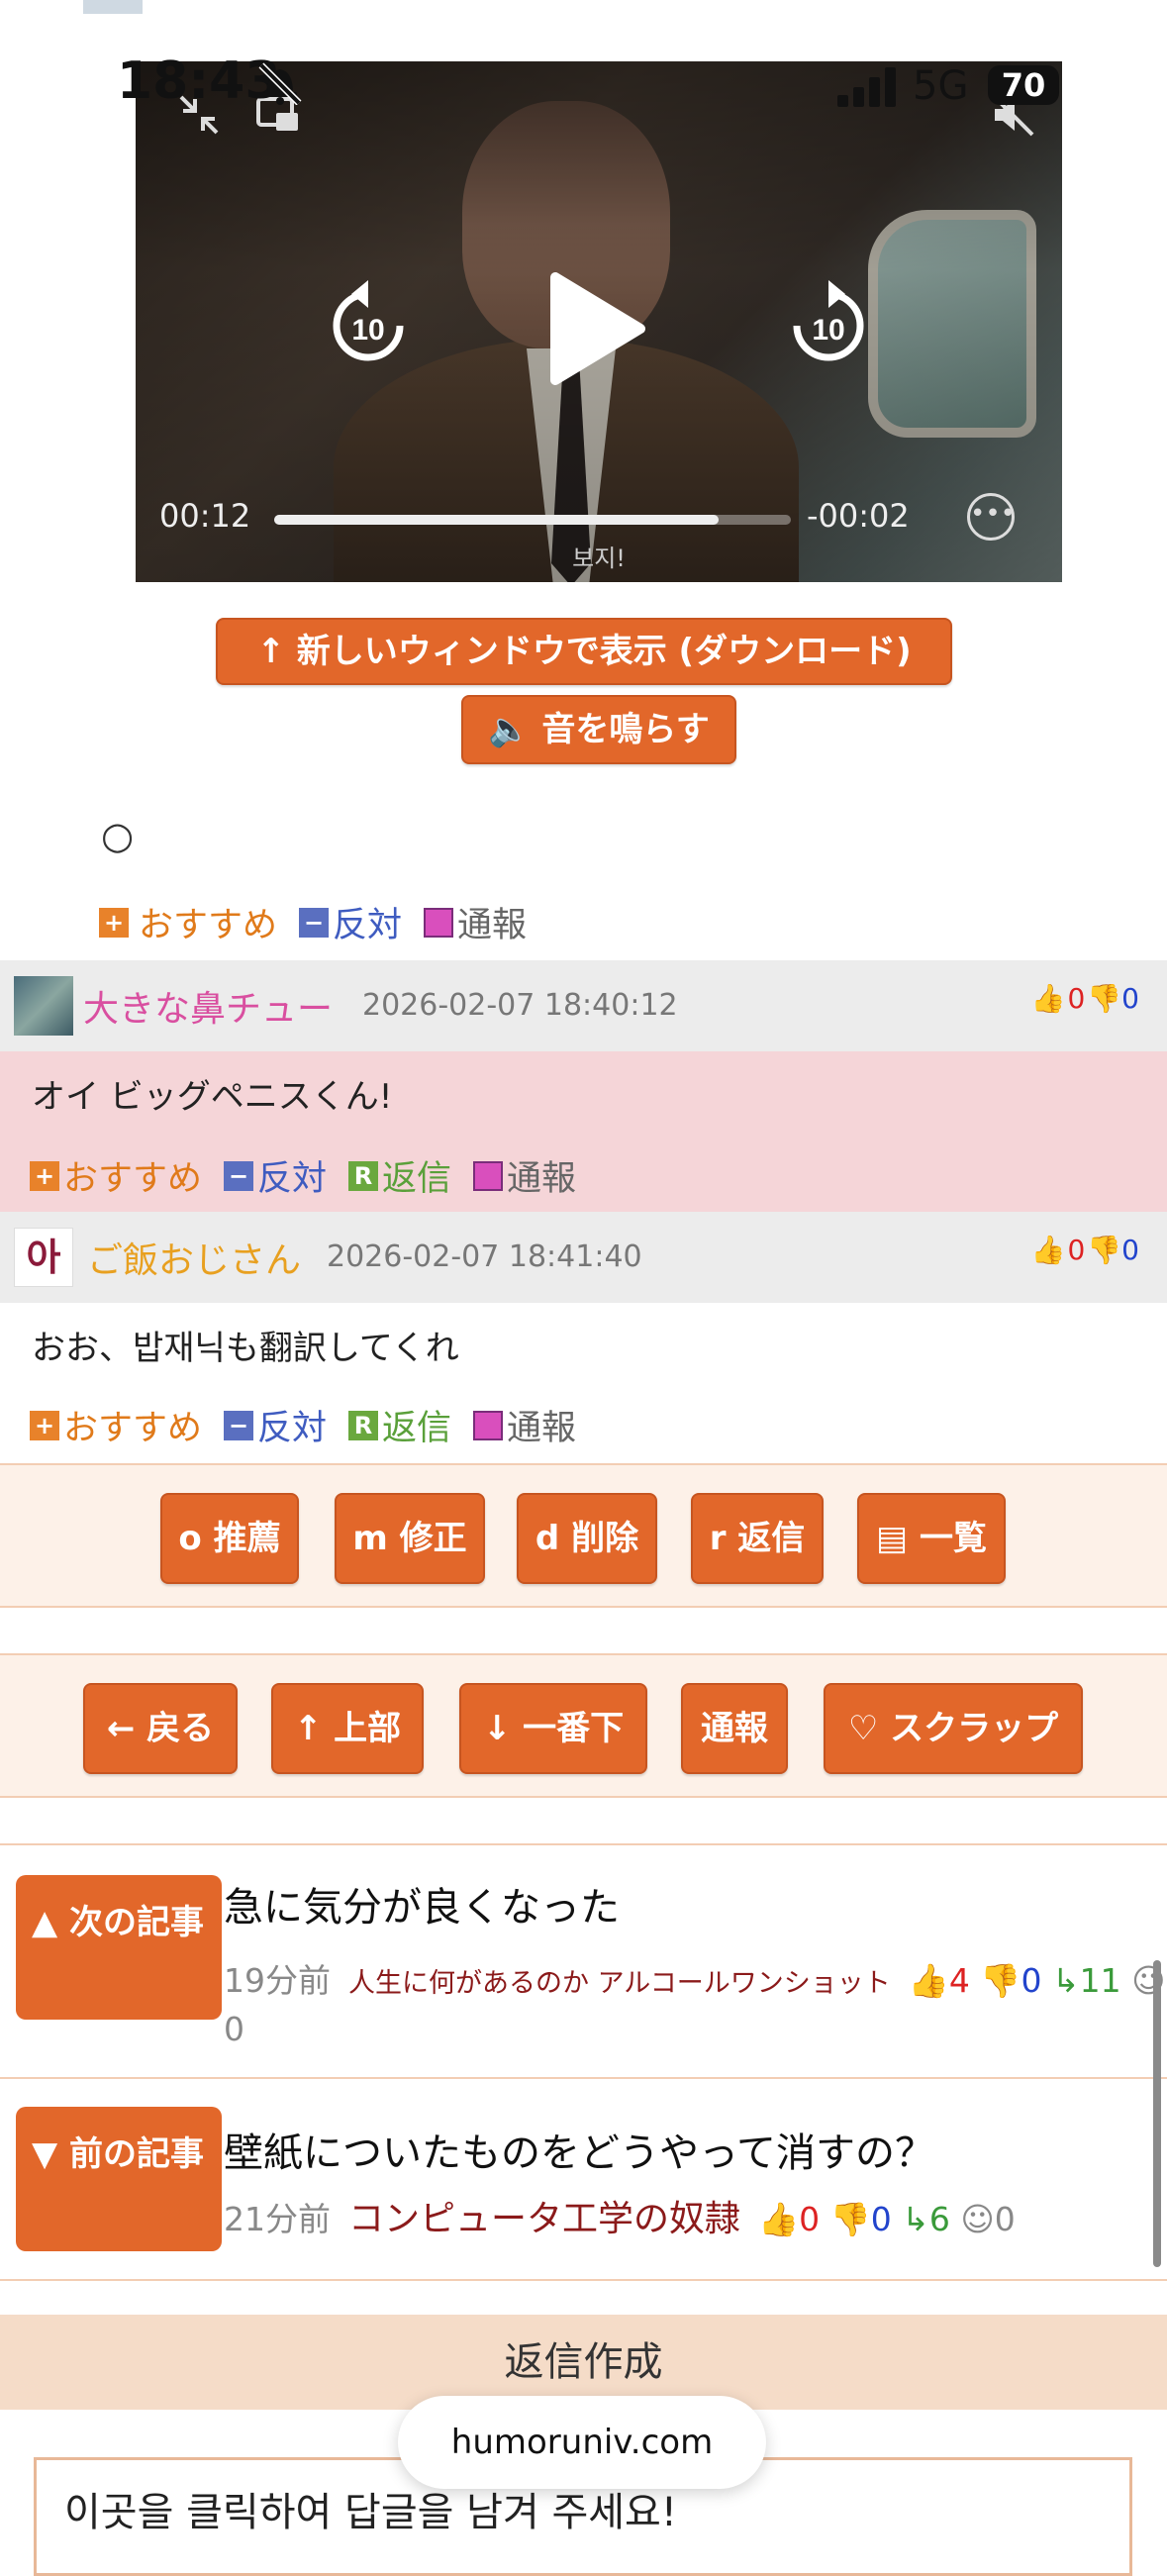 This screenshot has width=1167, height=2576. Describe the element at coordinates (584, 1132) in the screenshot. I see `comment-body-area: オイ ビッグペニスくん! + おすすめ − 反対 R 返信 通報` at that location.